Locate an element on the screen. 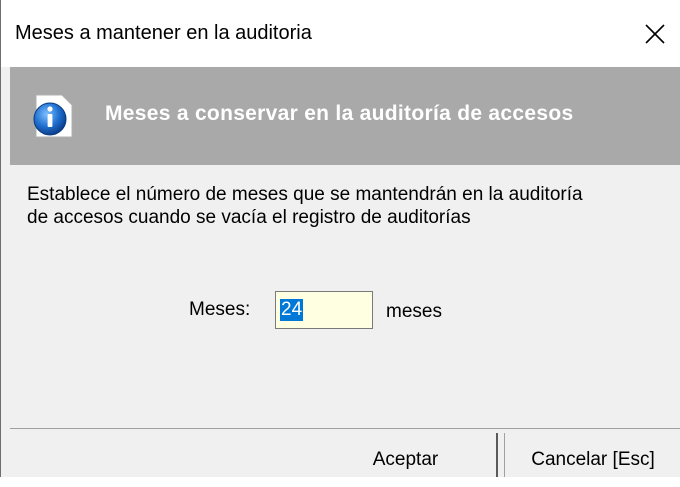 This screenshot has height=487, width=680. info-icon is located at coordinates (53, 116).